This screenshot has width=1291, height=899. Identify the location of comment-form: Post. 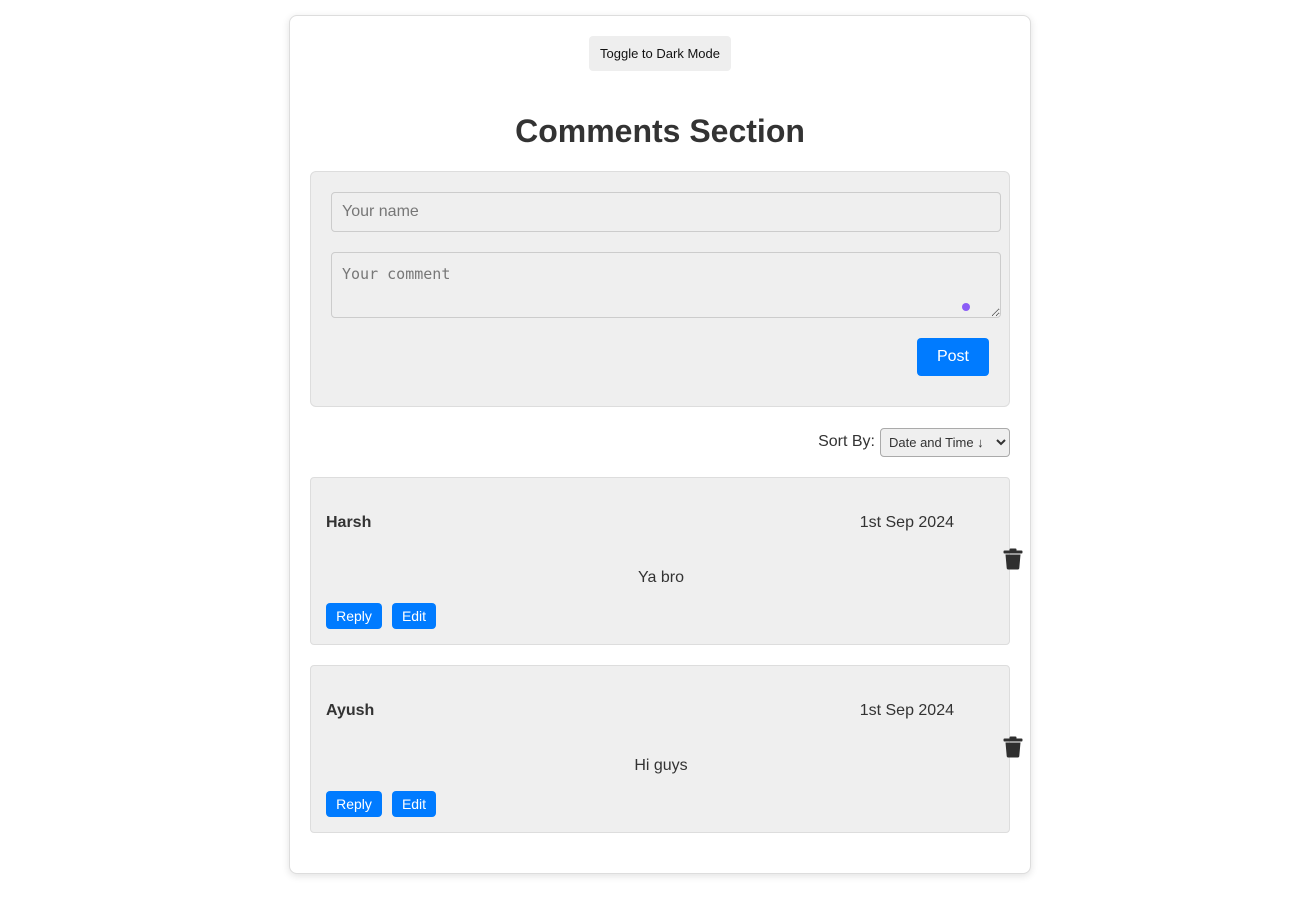
(660, 289).